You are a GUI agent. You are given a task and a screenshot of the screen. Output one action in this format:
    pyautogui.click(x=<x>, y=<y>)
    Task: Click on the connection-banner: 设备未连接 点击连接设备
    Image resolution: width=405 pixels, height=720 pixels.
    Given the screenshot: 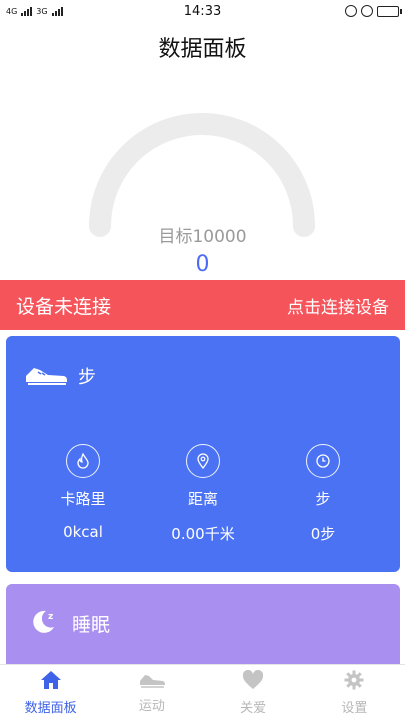 What is the action you would take?
    pyautogui.click(x=202, y=305)
    